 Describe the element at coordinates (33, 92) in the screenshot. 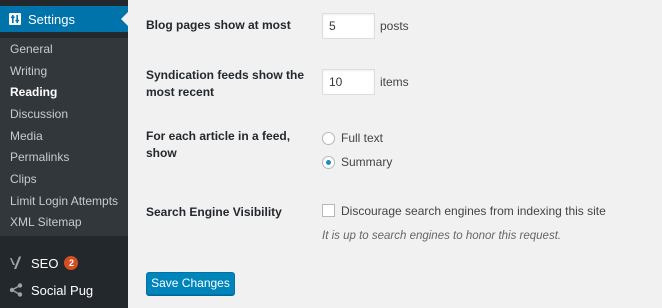

I see `submenu-item-reading: Reading` at that location.